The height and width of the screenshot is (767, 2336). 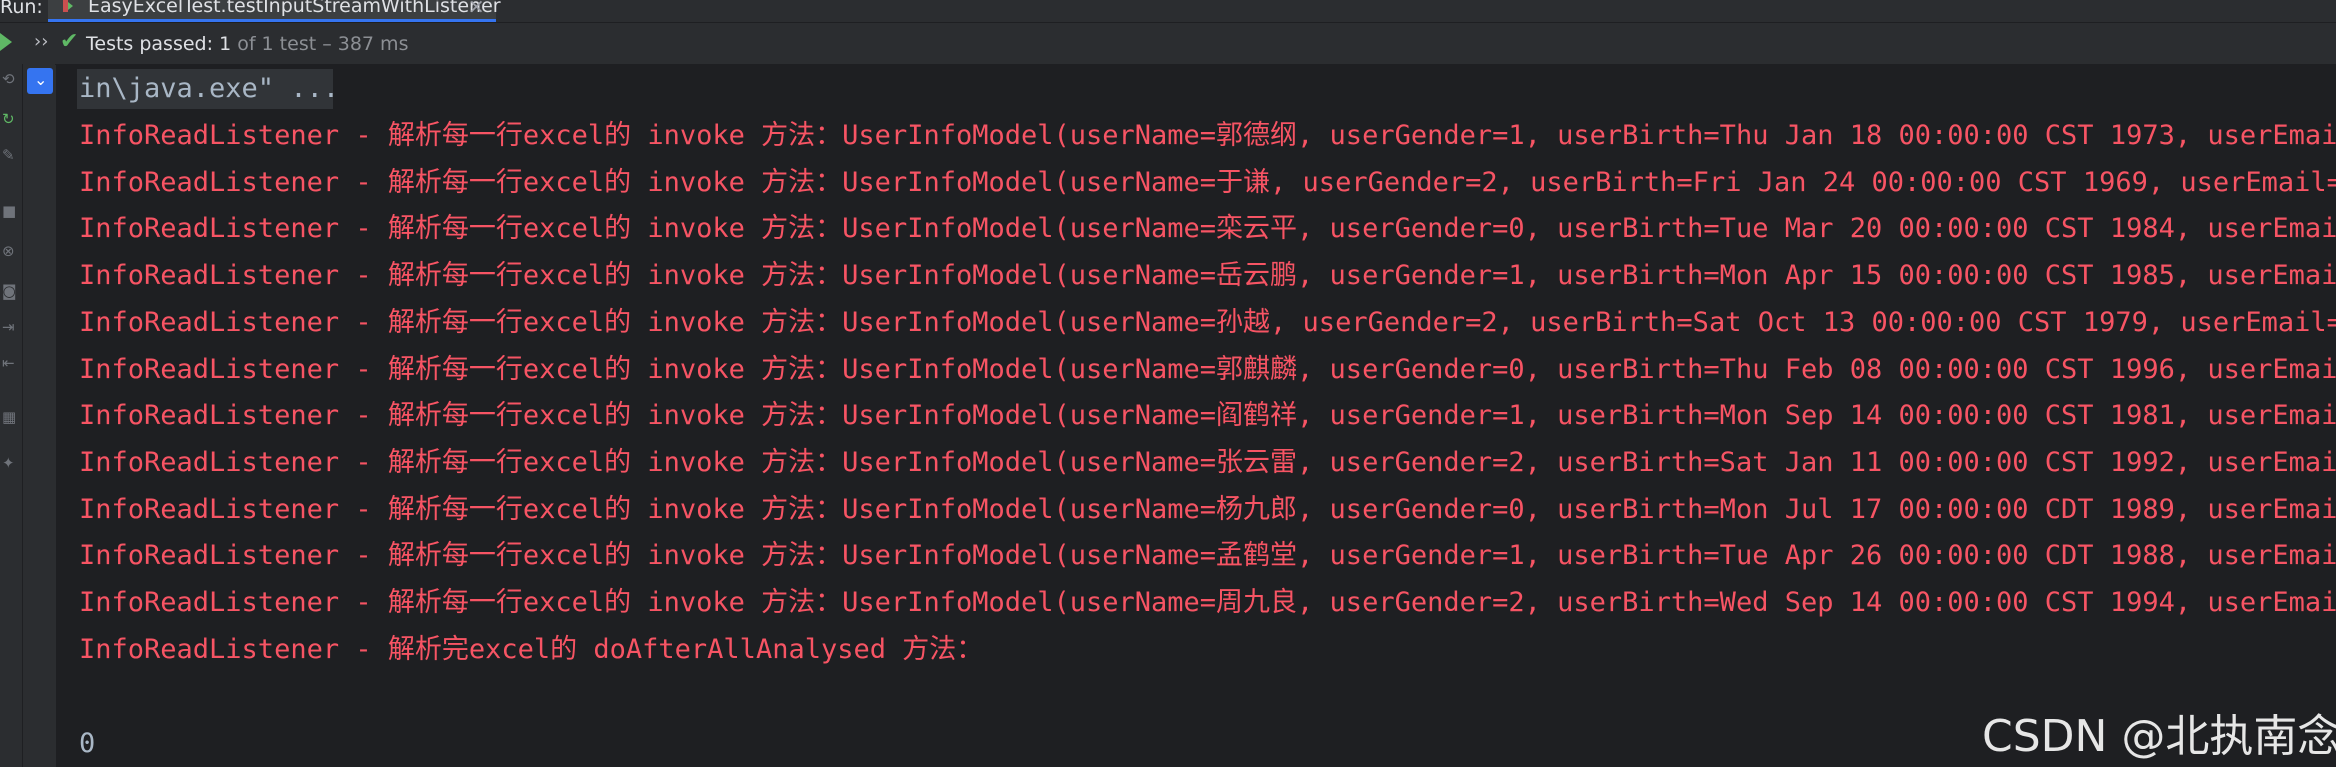 What do you see at coordinates (9, 119) in the screenshot?
I see `rerun-icon: ↻` at bounding box center [9, 119].